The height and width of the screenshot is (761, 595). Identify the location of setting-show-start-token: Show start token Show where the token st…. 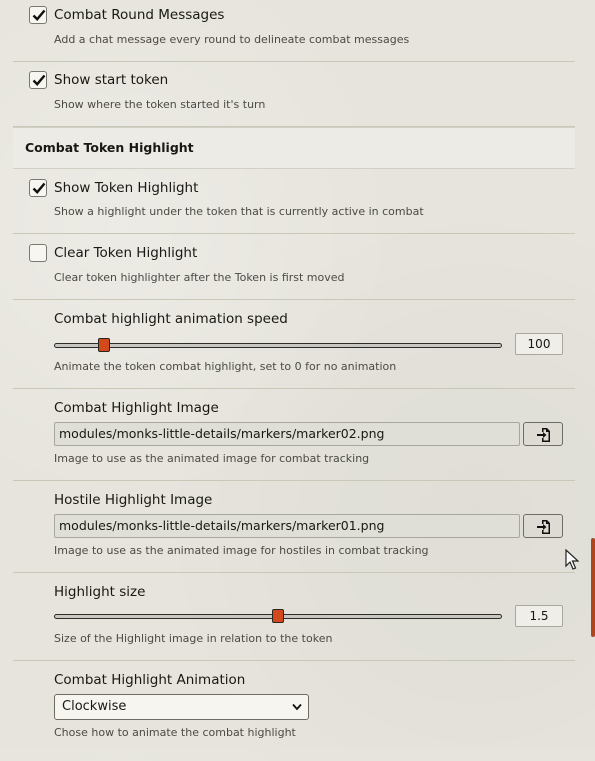
(294, 94).